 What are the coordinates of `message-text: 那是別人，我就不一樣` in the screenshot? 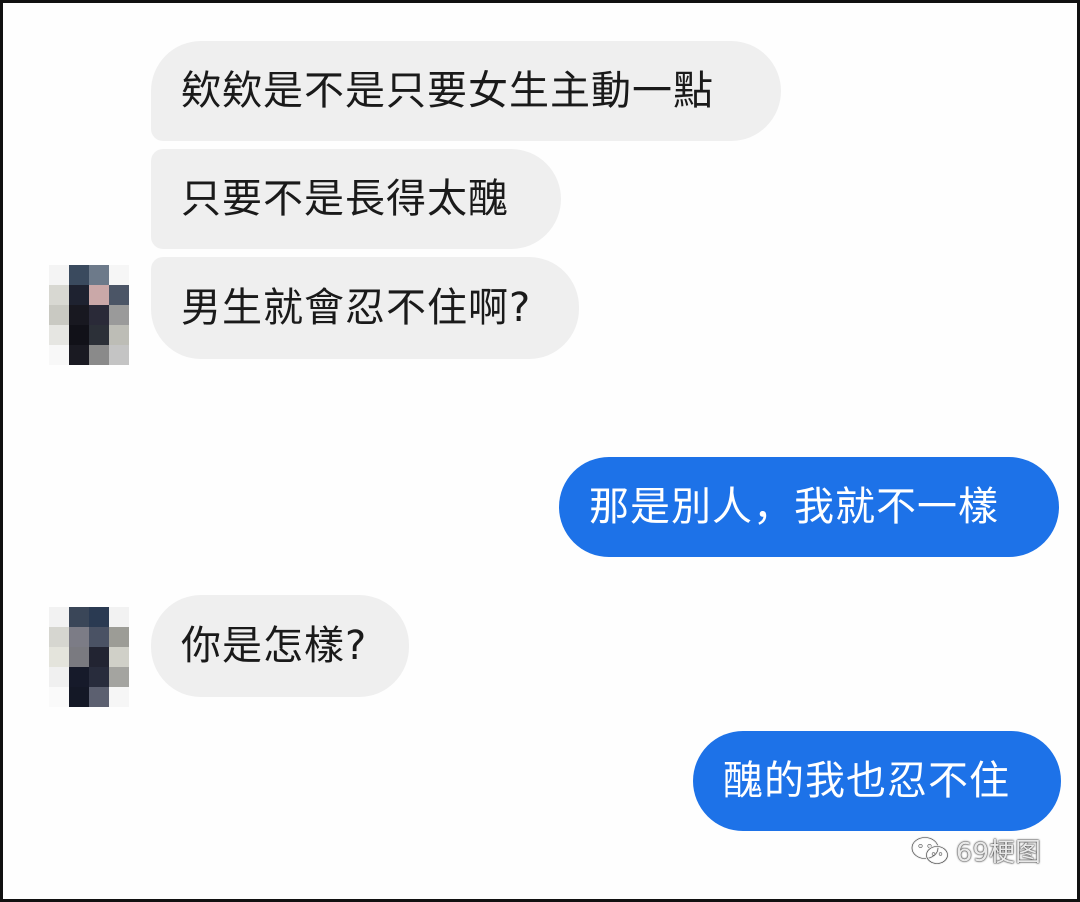 It's located at (794, 507).